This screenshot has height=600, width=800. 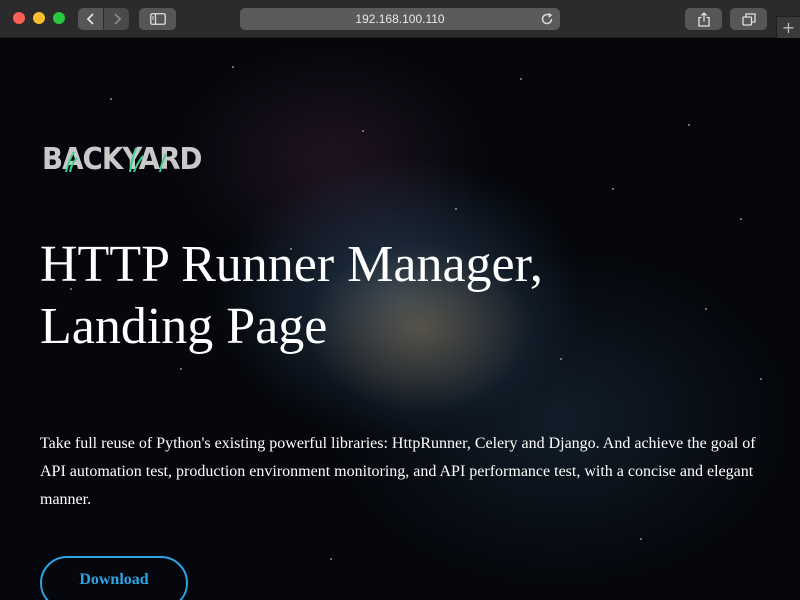 I want to click on tabs-overview-button, so click(x=748, y=19).